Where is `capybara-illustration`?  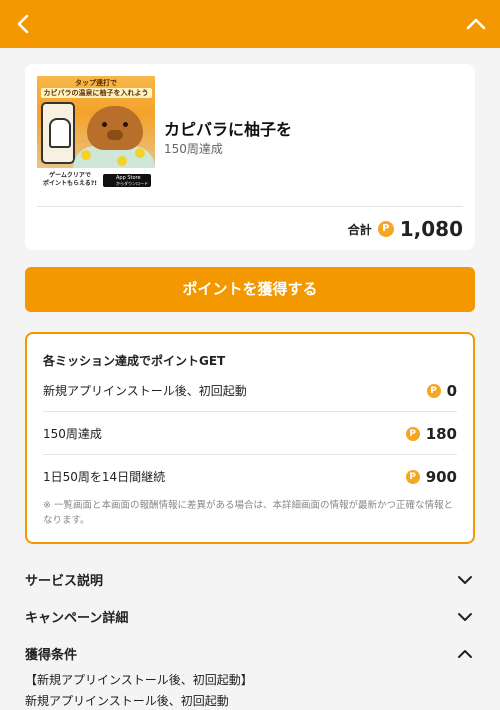 capybara-illustration is located at coordinates (115, 128).